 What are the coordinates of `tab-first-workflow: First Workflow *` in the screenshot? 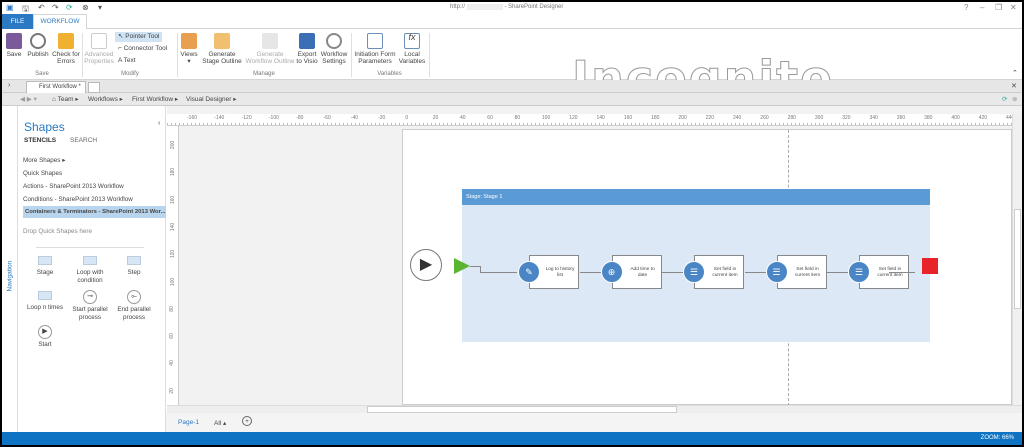 It's located at (56, 87).